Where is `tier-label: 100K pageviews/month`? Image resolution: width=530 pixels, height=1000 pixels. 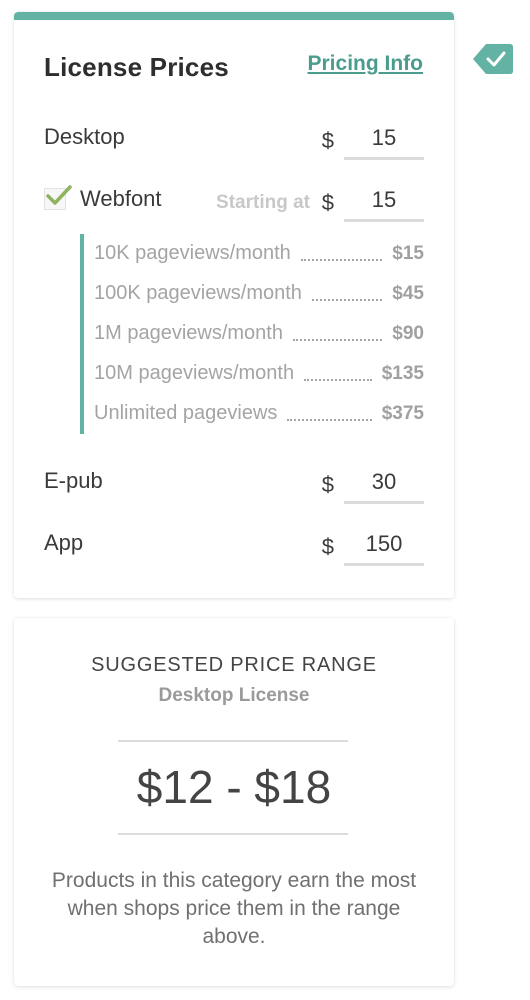 tier-label: 100K pageviews/month is located at coordinates (198, 293).